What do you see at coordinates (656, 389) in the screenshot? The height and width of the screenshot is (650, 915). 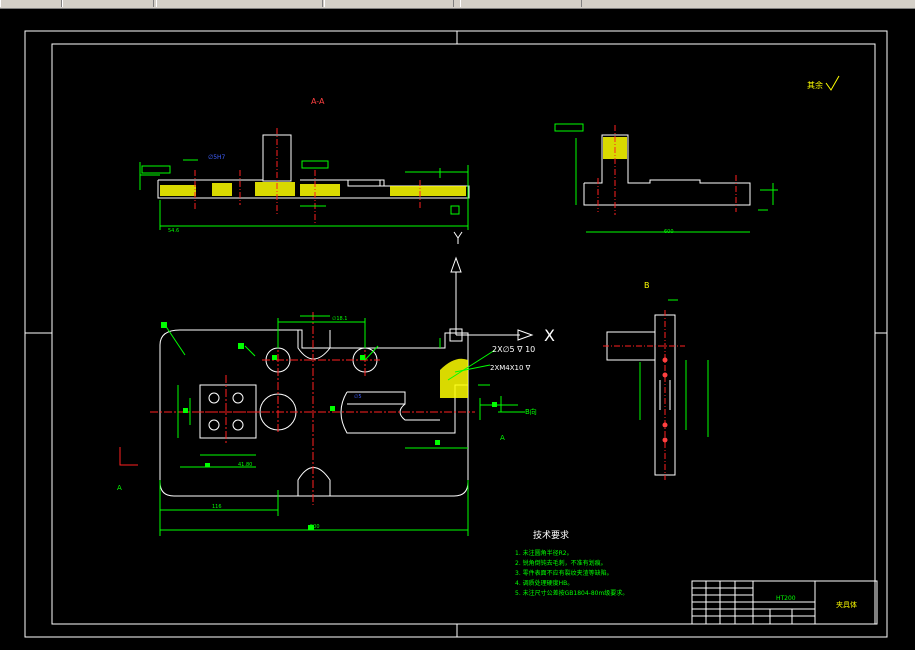 I see `view-b` at bounding box center [656, 389].